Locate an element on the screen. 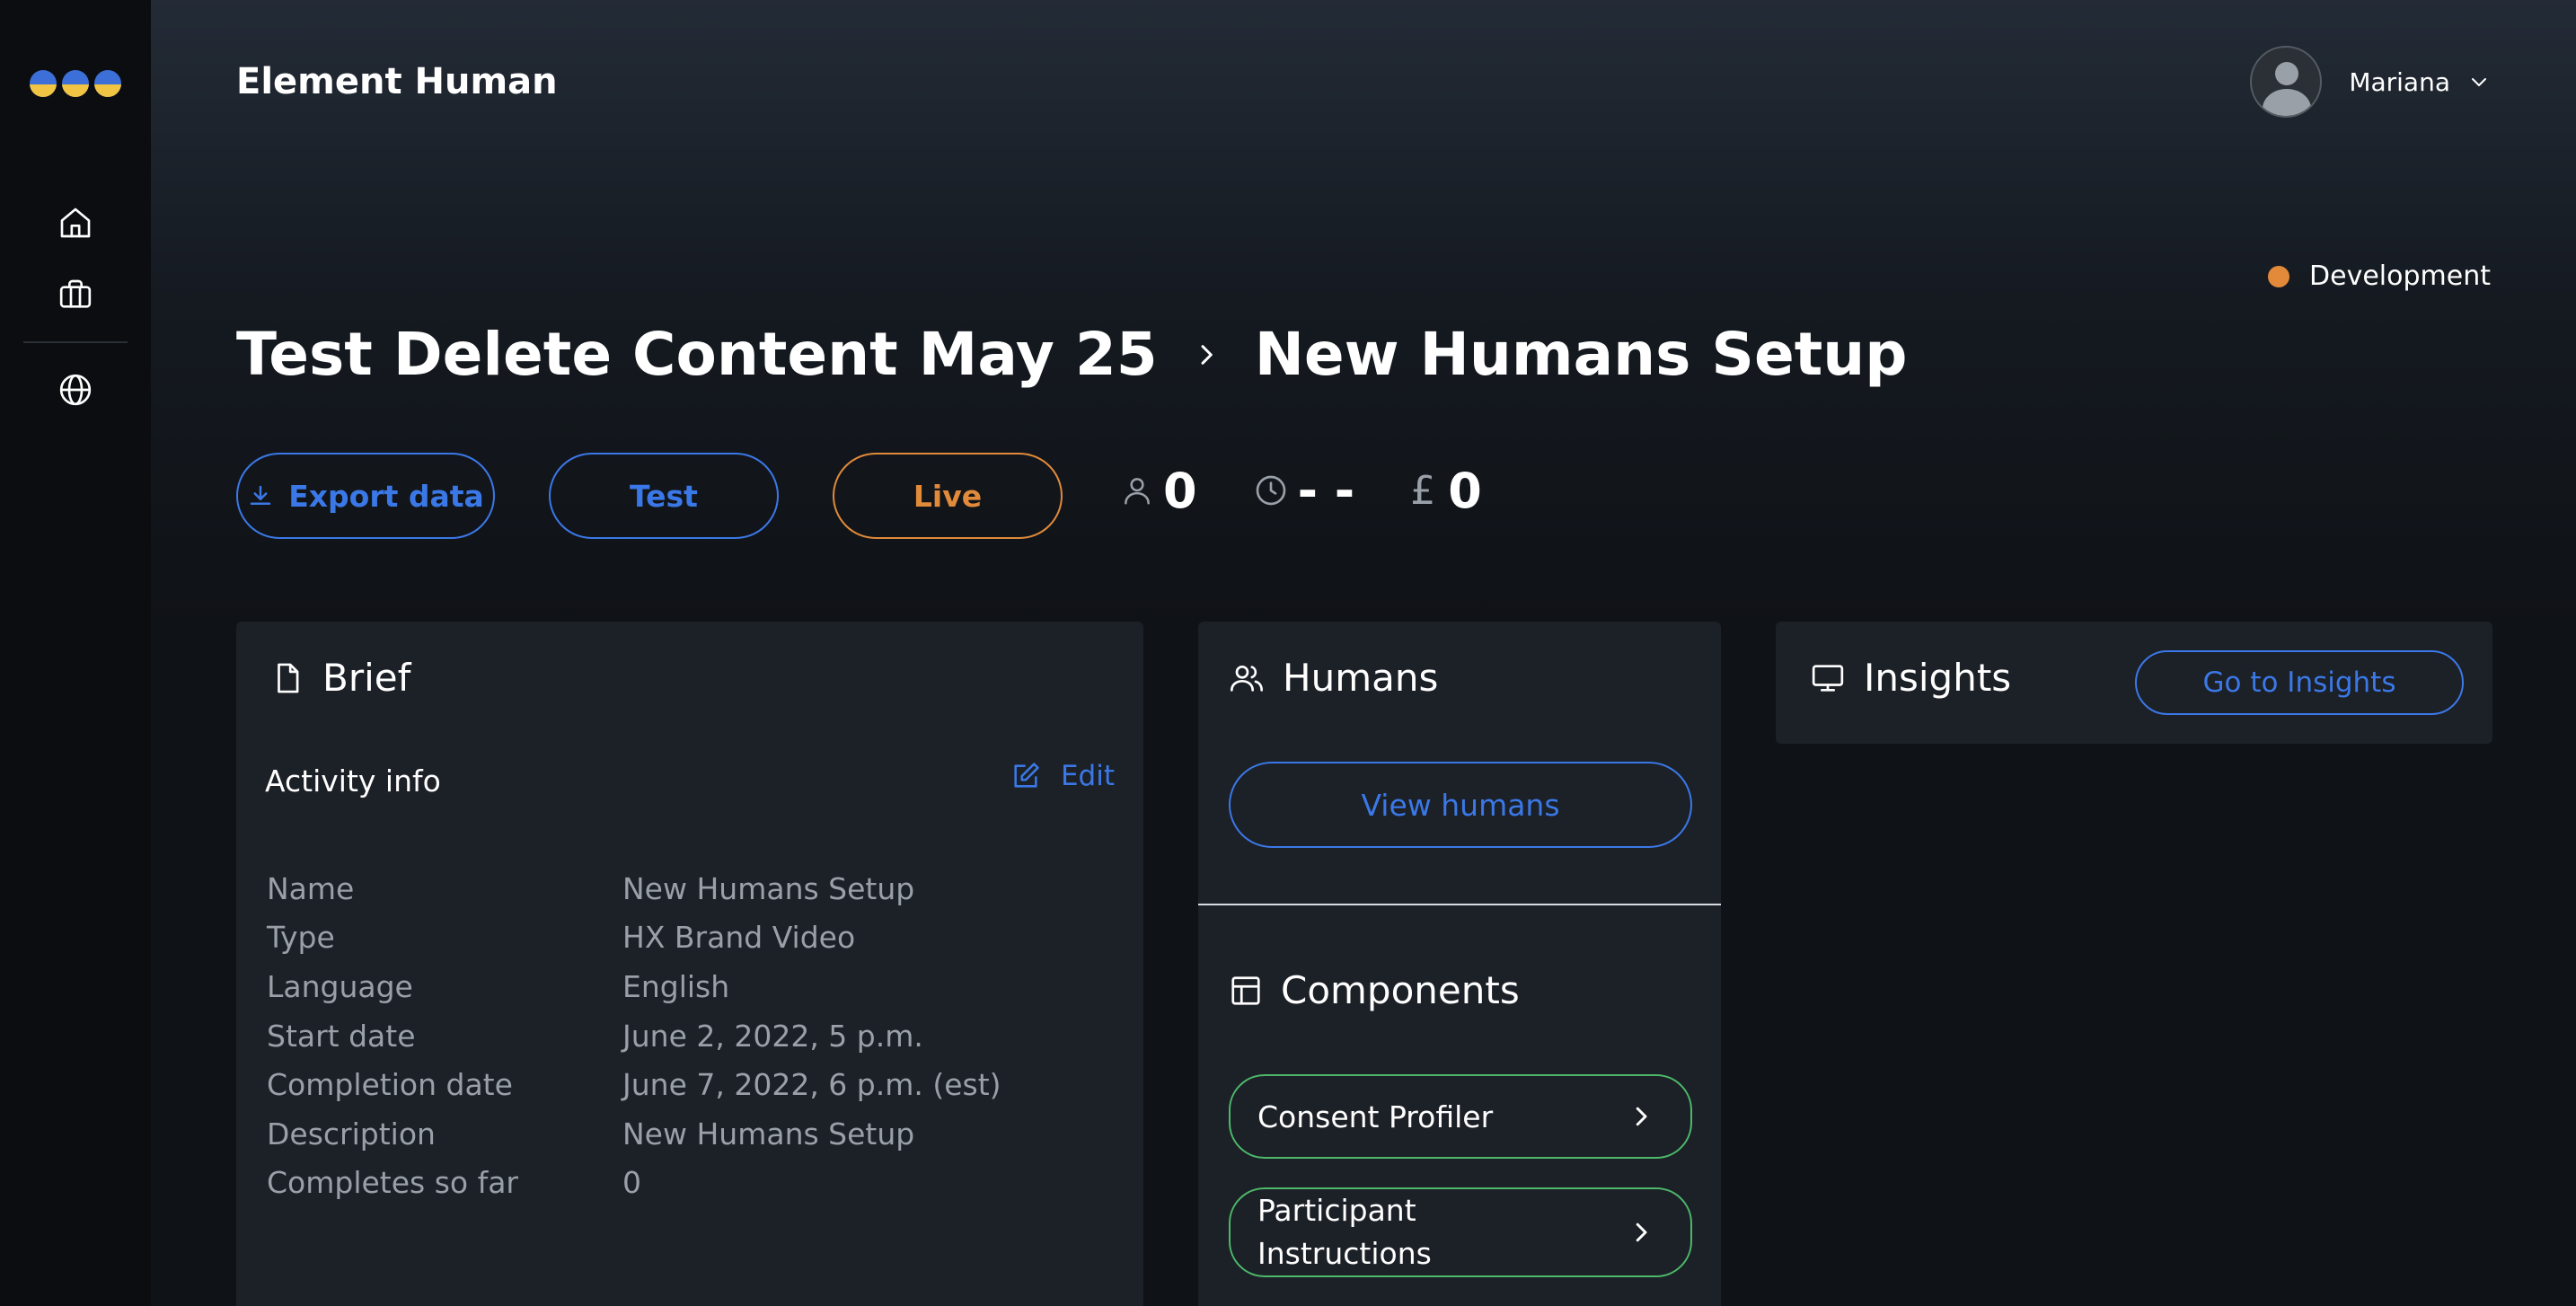 The image size is (2576, 1306). globe-icon is located at coordinates (75, 390).